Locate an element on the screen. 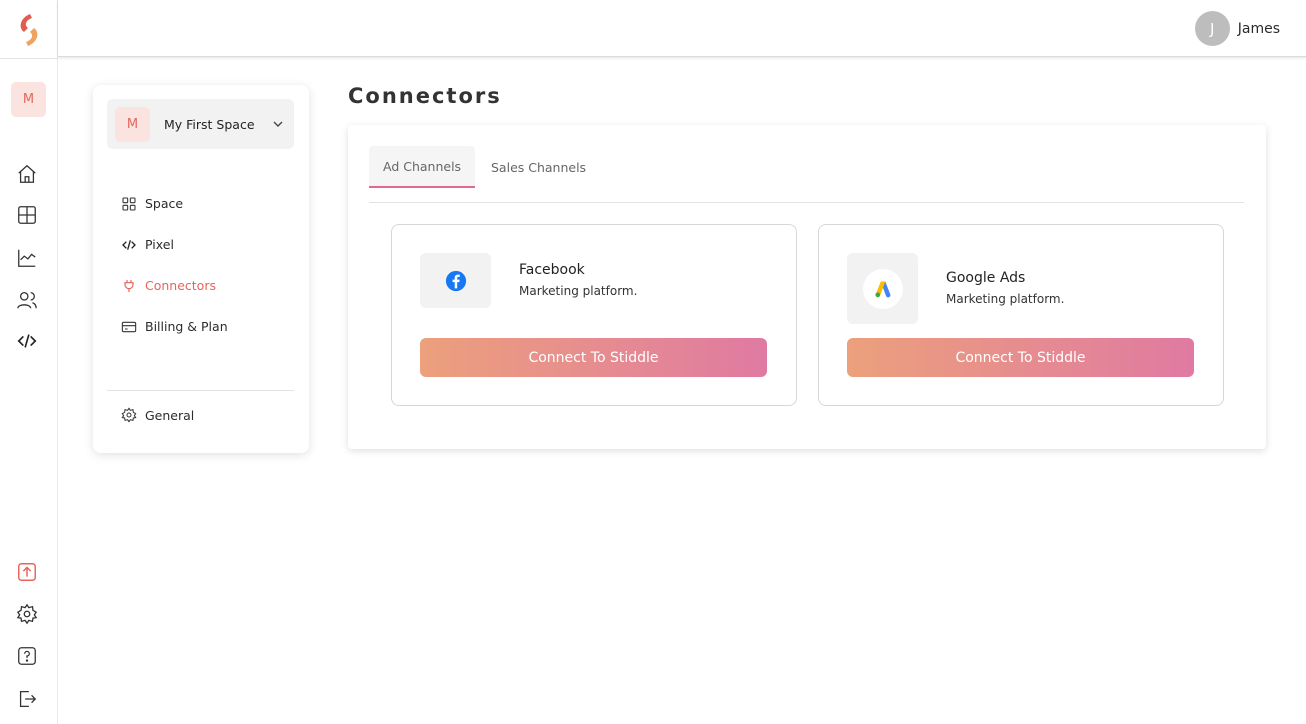  tab-ad-channels: Ad Channels is located at coordinates (422, 167).